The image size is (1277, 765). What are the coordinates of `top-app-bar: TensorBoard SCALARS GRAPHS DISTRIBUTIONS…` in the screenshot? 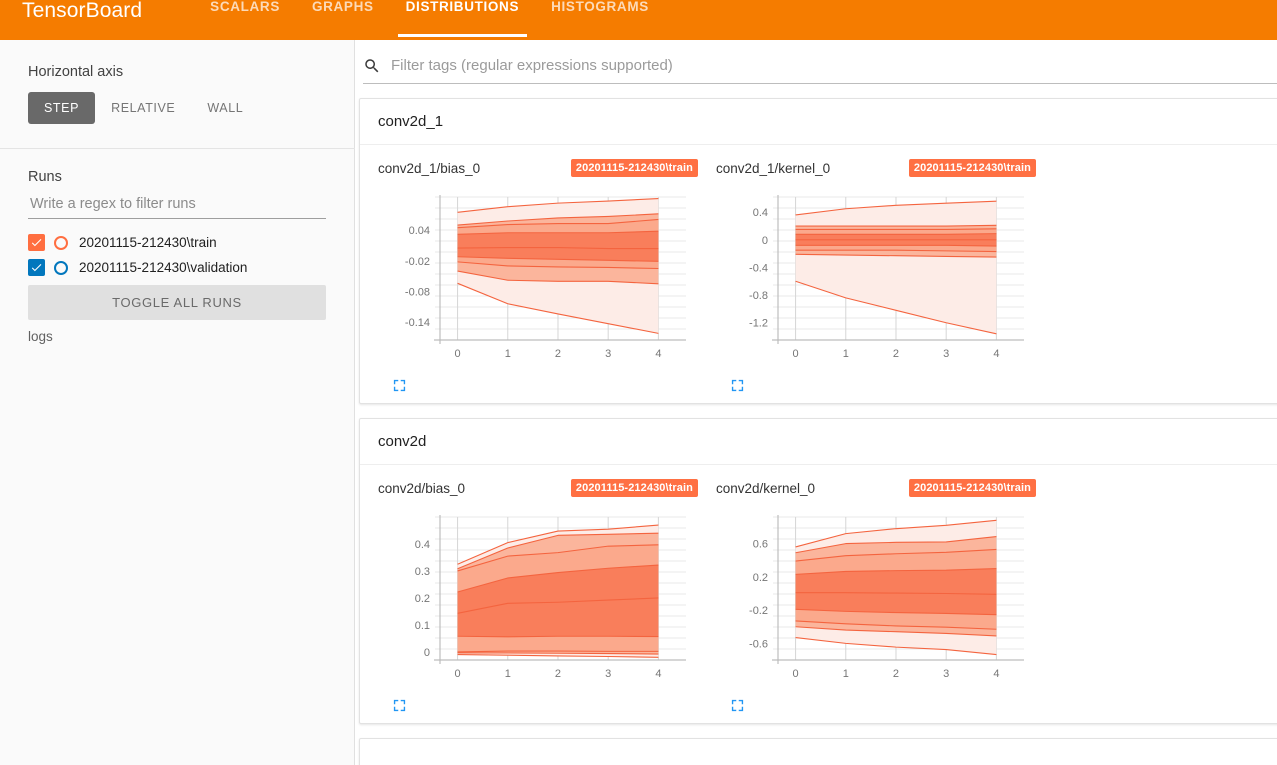 It's located at (638, 20).